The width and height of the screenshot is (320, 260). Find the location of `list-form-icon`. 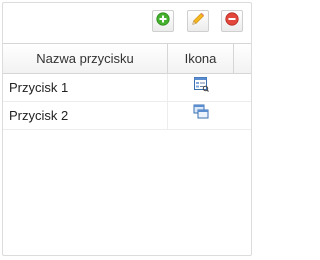

list-form-icon is located at coordinates (201, 87).